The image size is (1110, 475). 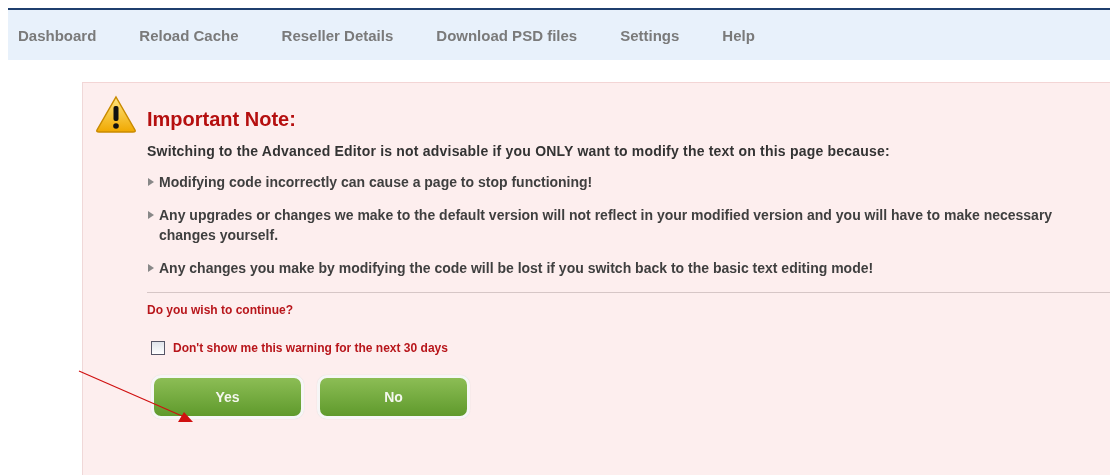 I want to click on nav-link: Download PSD files, so click(x=507, y=35).